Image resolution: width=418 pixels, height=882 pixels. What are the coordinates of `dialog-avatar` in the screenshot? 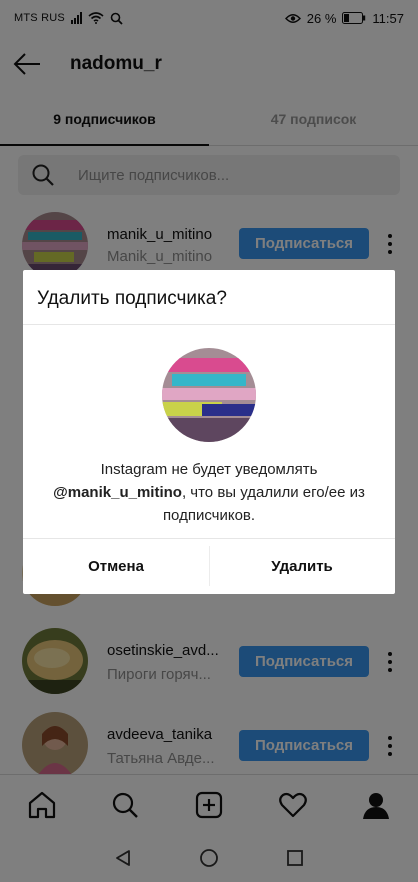 It's located at (209, 395).